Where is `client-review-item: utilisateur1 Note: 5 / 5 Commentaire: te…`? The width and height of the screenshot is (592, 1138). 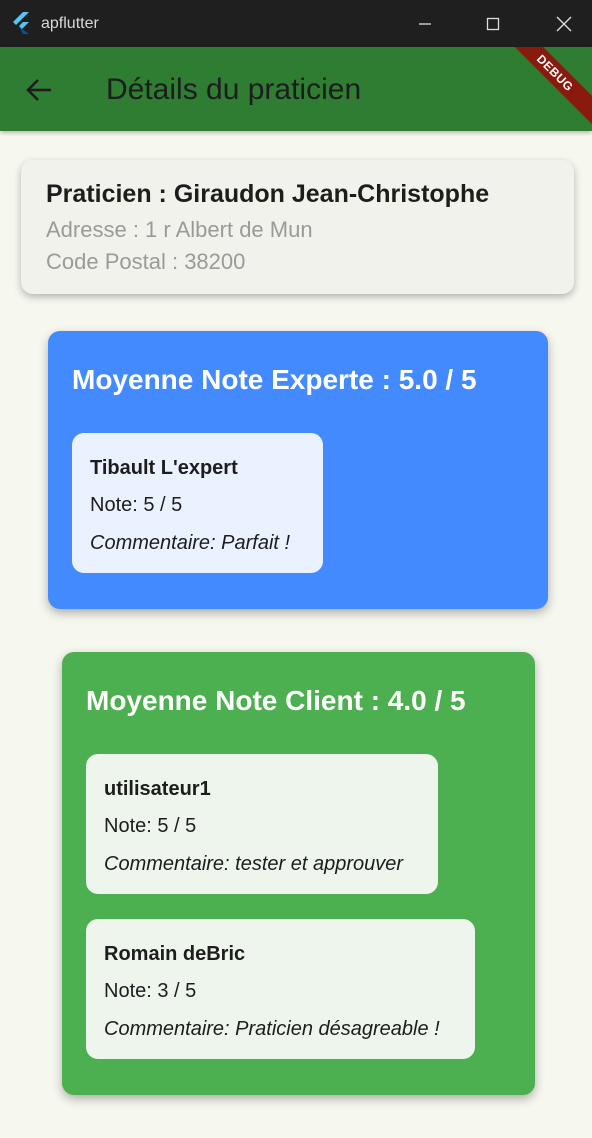
client-review-item: utilisateur1 Note: 5 / 5 Commentaire: te… is located at coordinates (262, 824).